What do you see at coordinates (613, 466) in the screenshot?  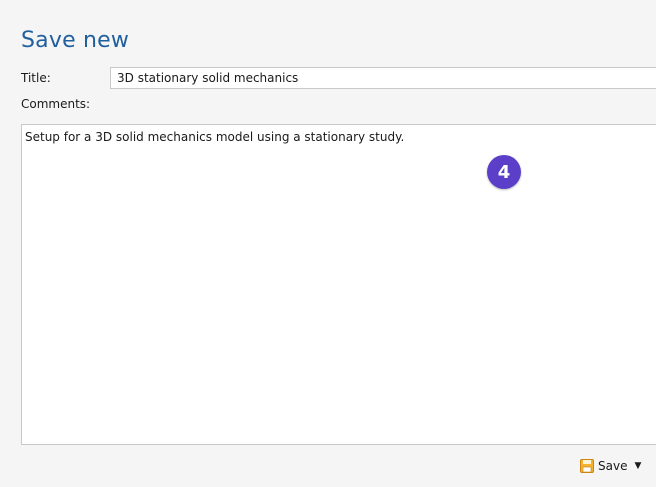 I see `save-button-label: Save` at bounding box center [613, 466].